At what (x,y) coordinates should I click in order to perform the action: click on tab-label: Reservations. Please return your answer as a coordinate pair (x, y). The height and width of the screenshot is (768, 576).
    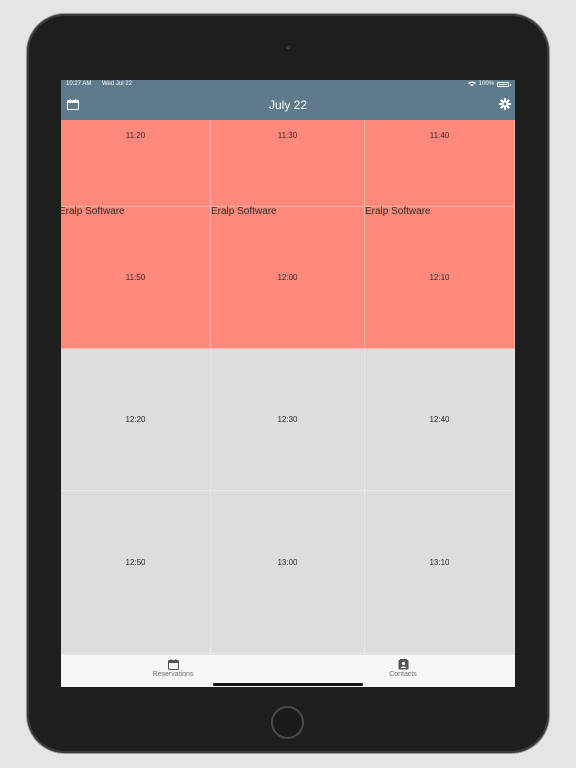
    Looking at the image, I should click on (173, 674).